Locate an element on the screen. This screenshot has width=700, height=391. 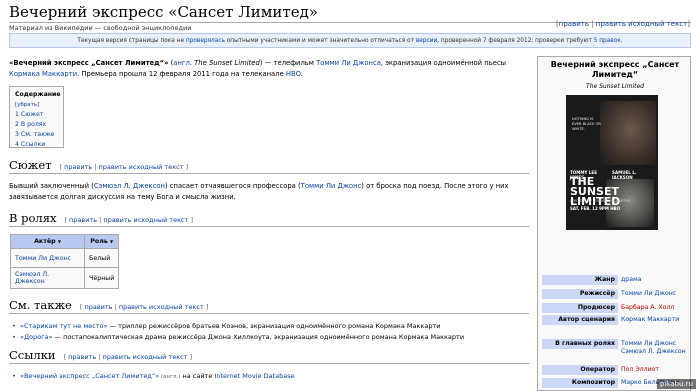
poster-figure is located at coordinates (628, 133).